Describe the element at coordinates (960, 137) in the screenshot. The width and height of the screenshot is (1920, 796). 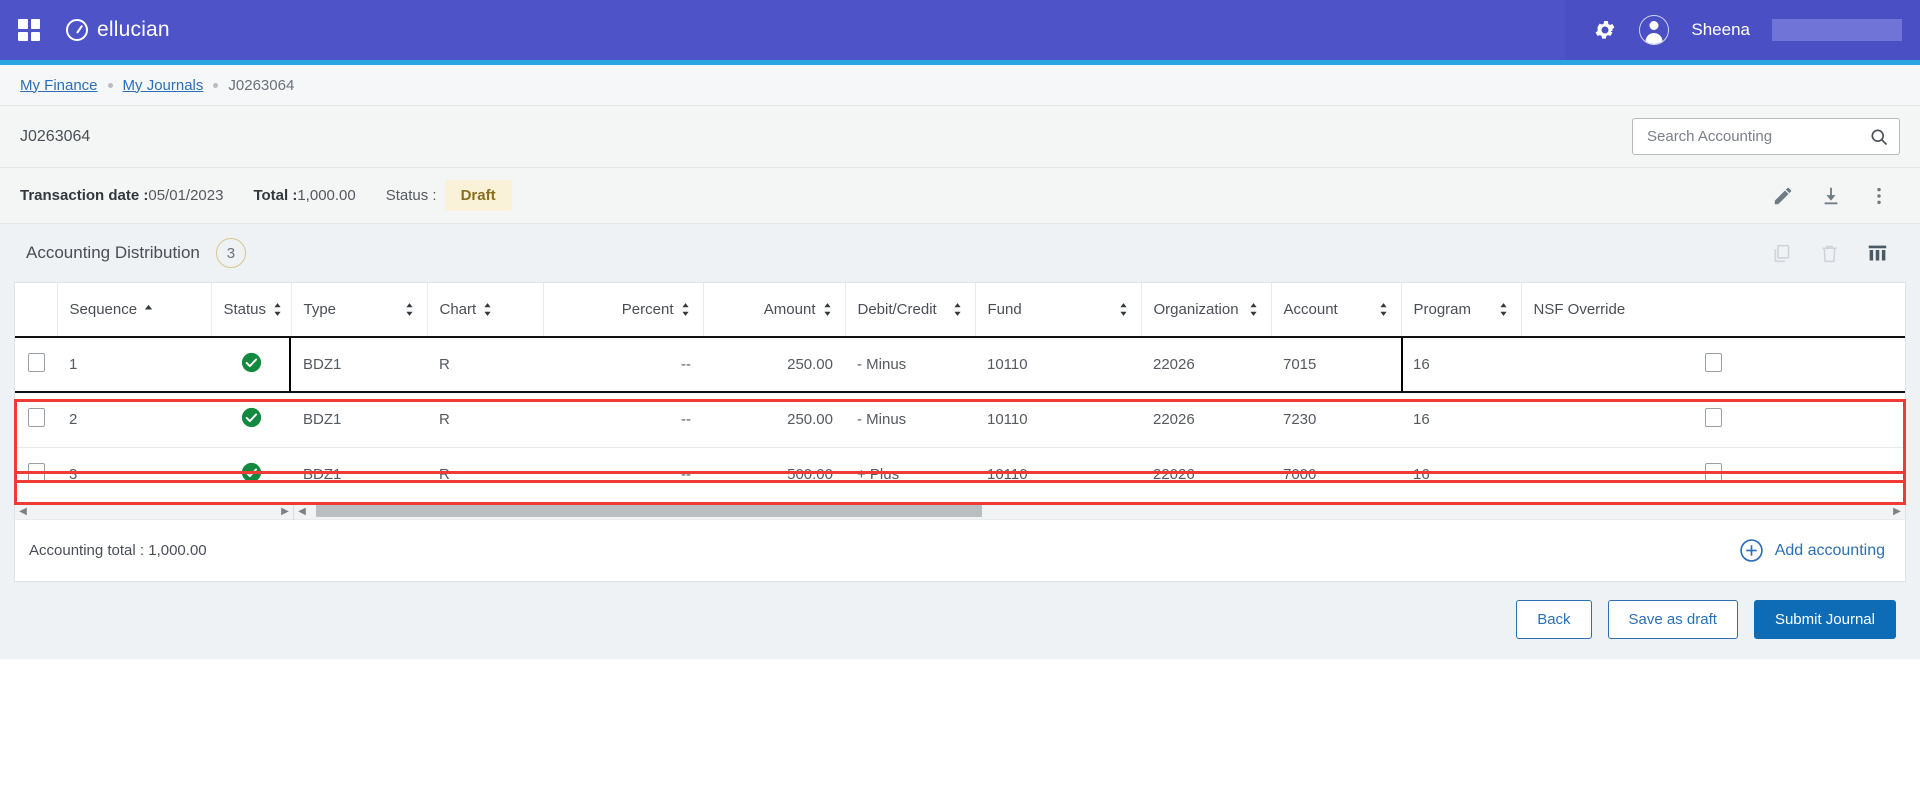
I see `page-title-bar: J0263064` at that location.